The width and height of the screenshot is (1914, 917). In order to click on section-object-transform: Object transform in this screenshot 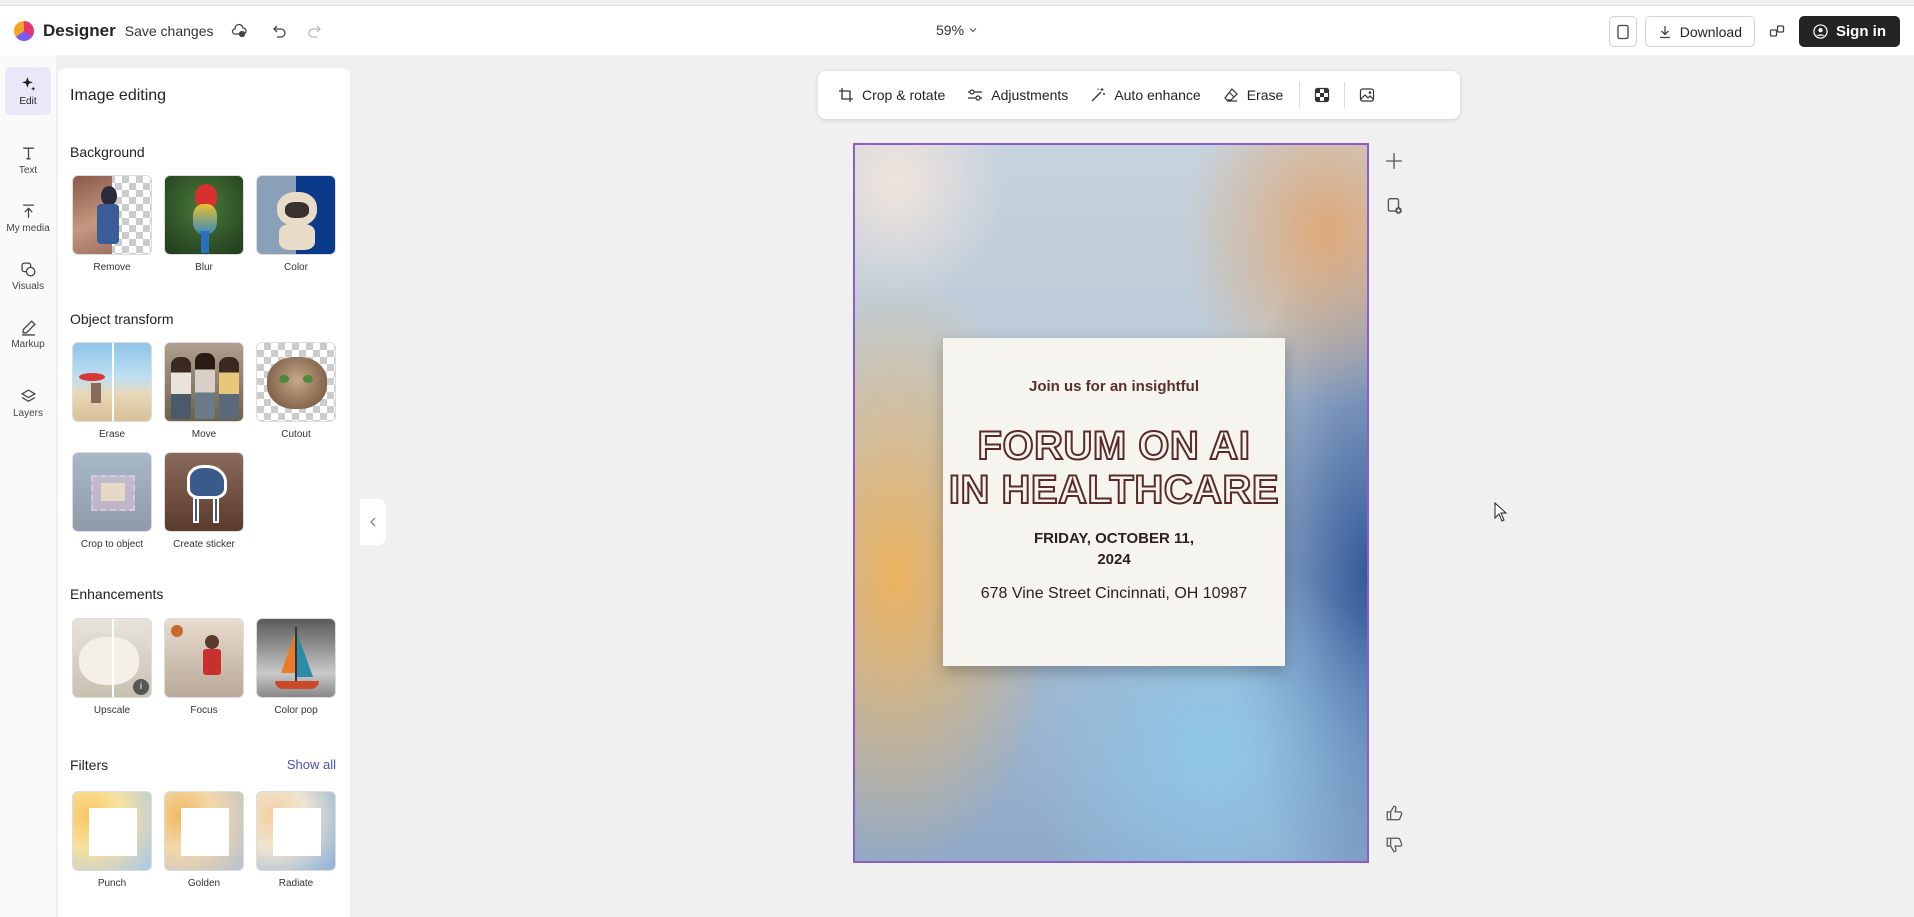, I will do `click(122, 319)`.